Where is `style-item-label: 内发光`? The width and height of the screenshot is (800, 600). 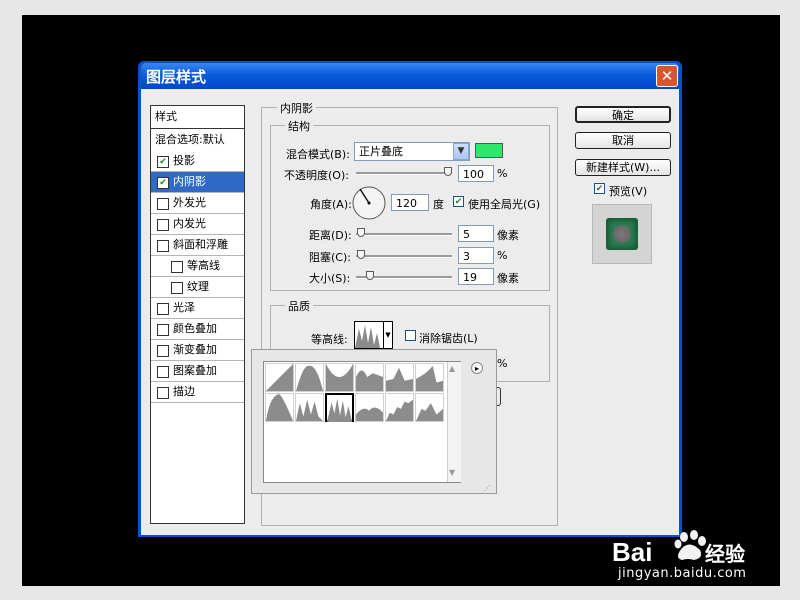
style-item-label: 内发光 is located at coordinates (189, 223).